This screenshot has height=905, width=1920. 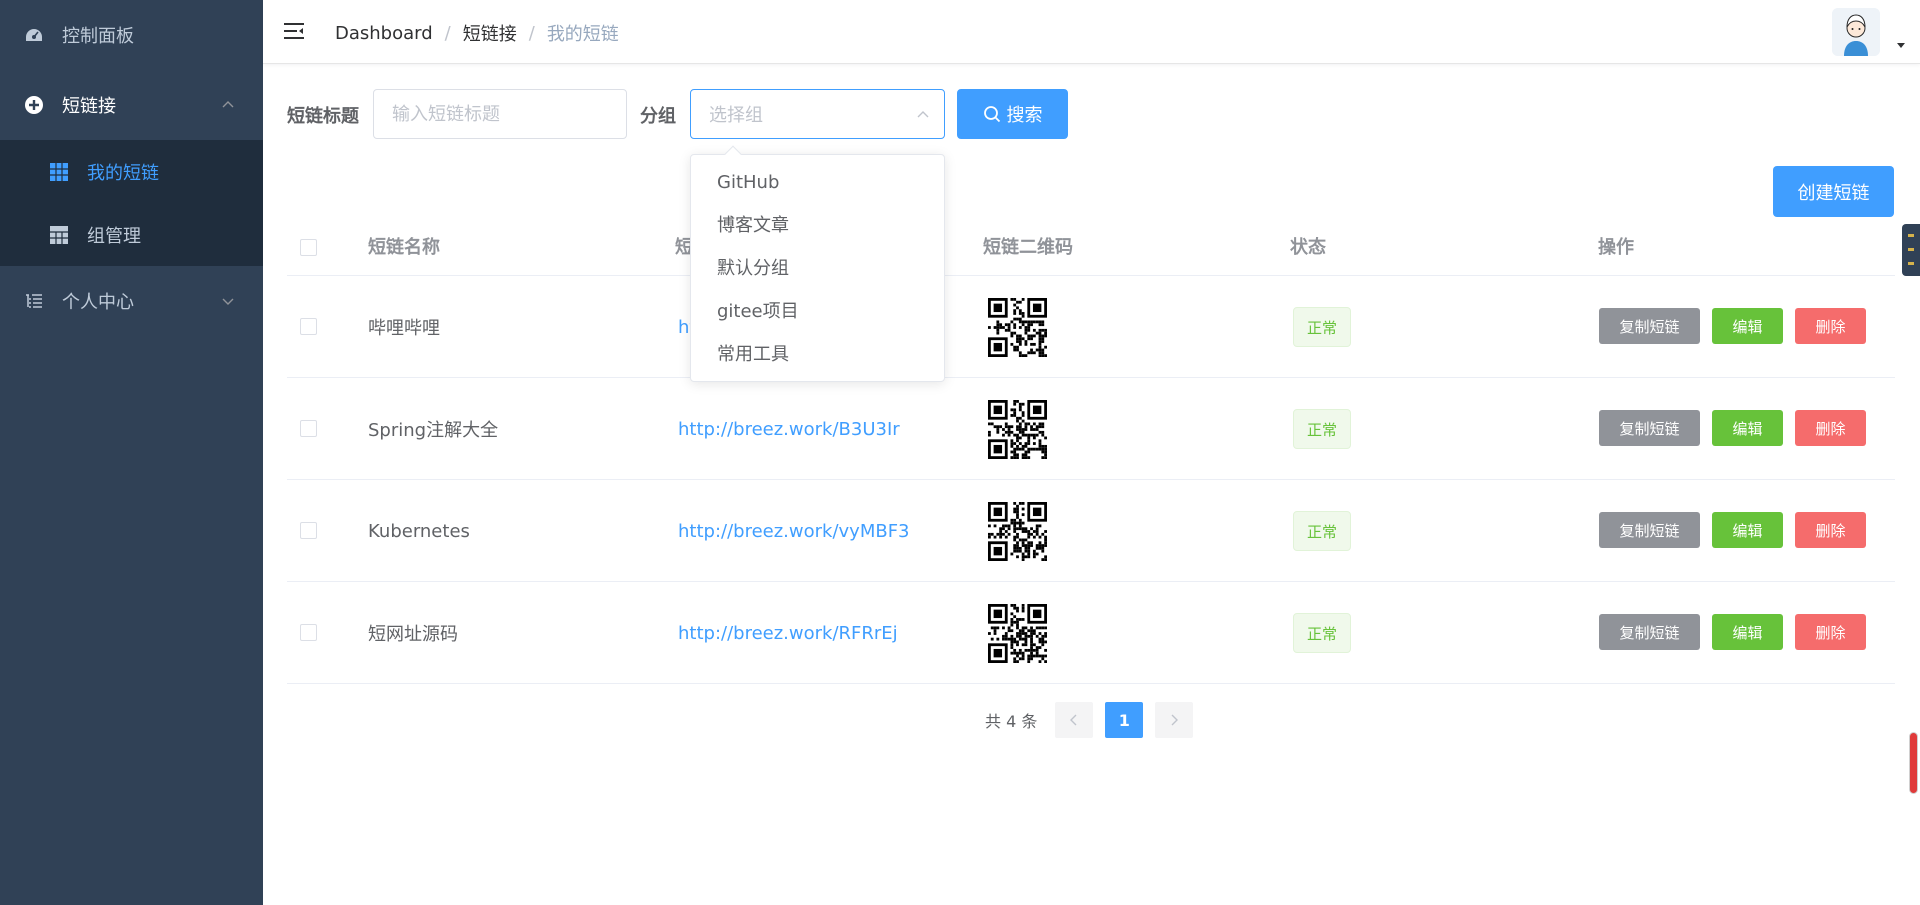 I want to click on dropdown-option: GitHub, so click(x=817, y=182).